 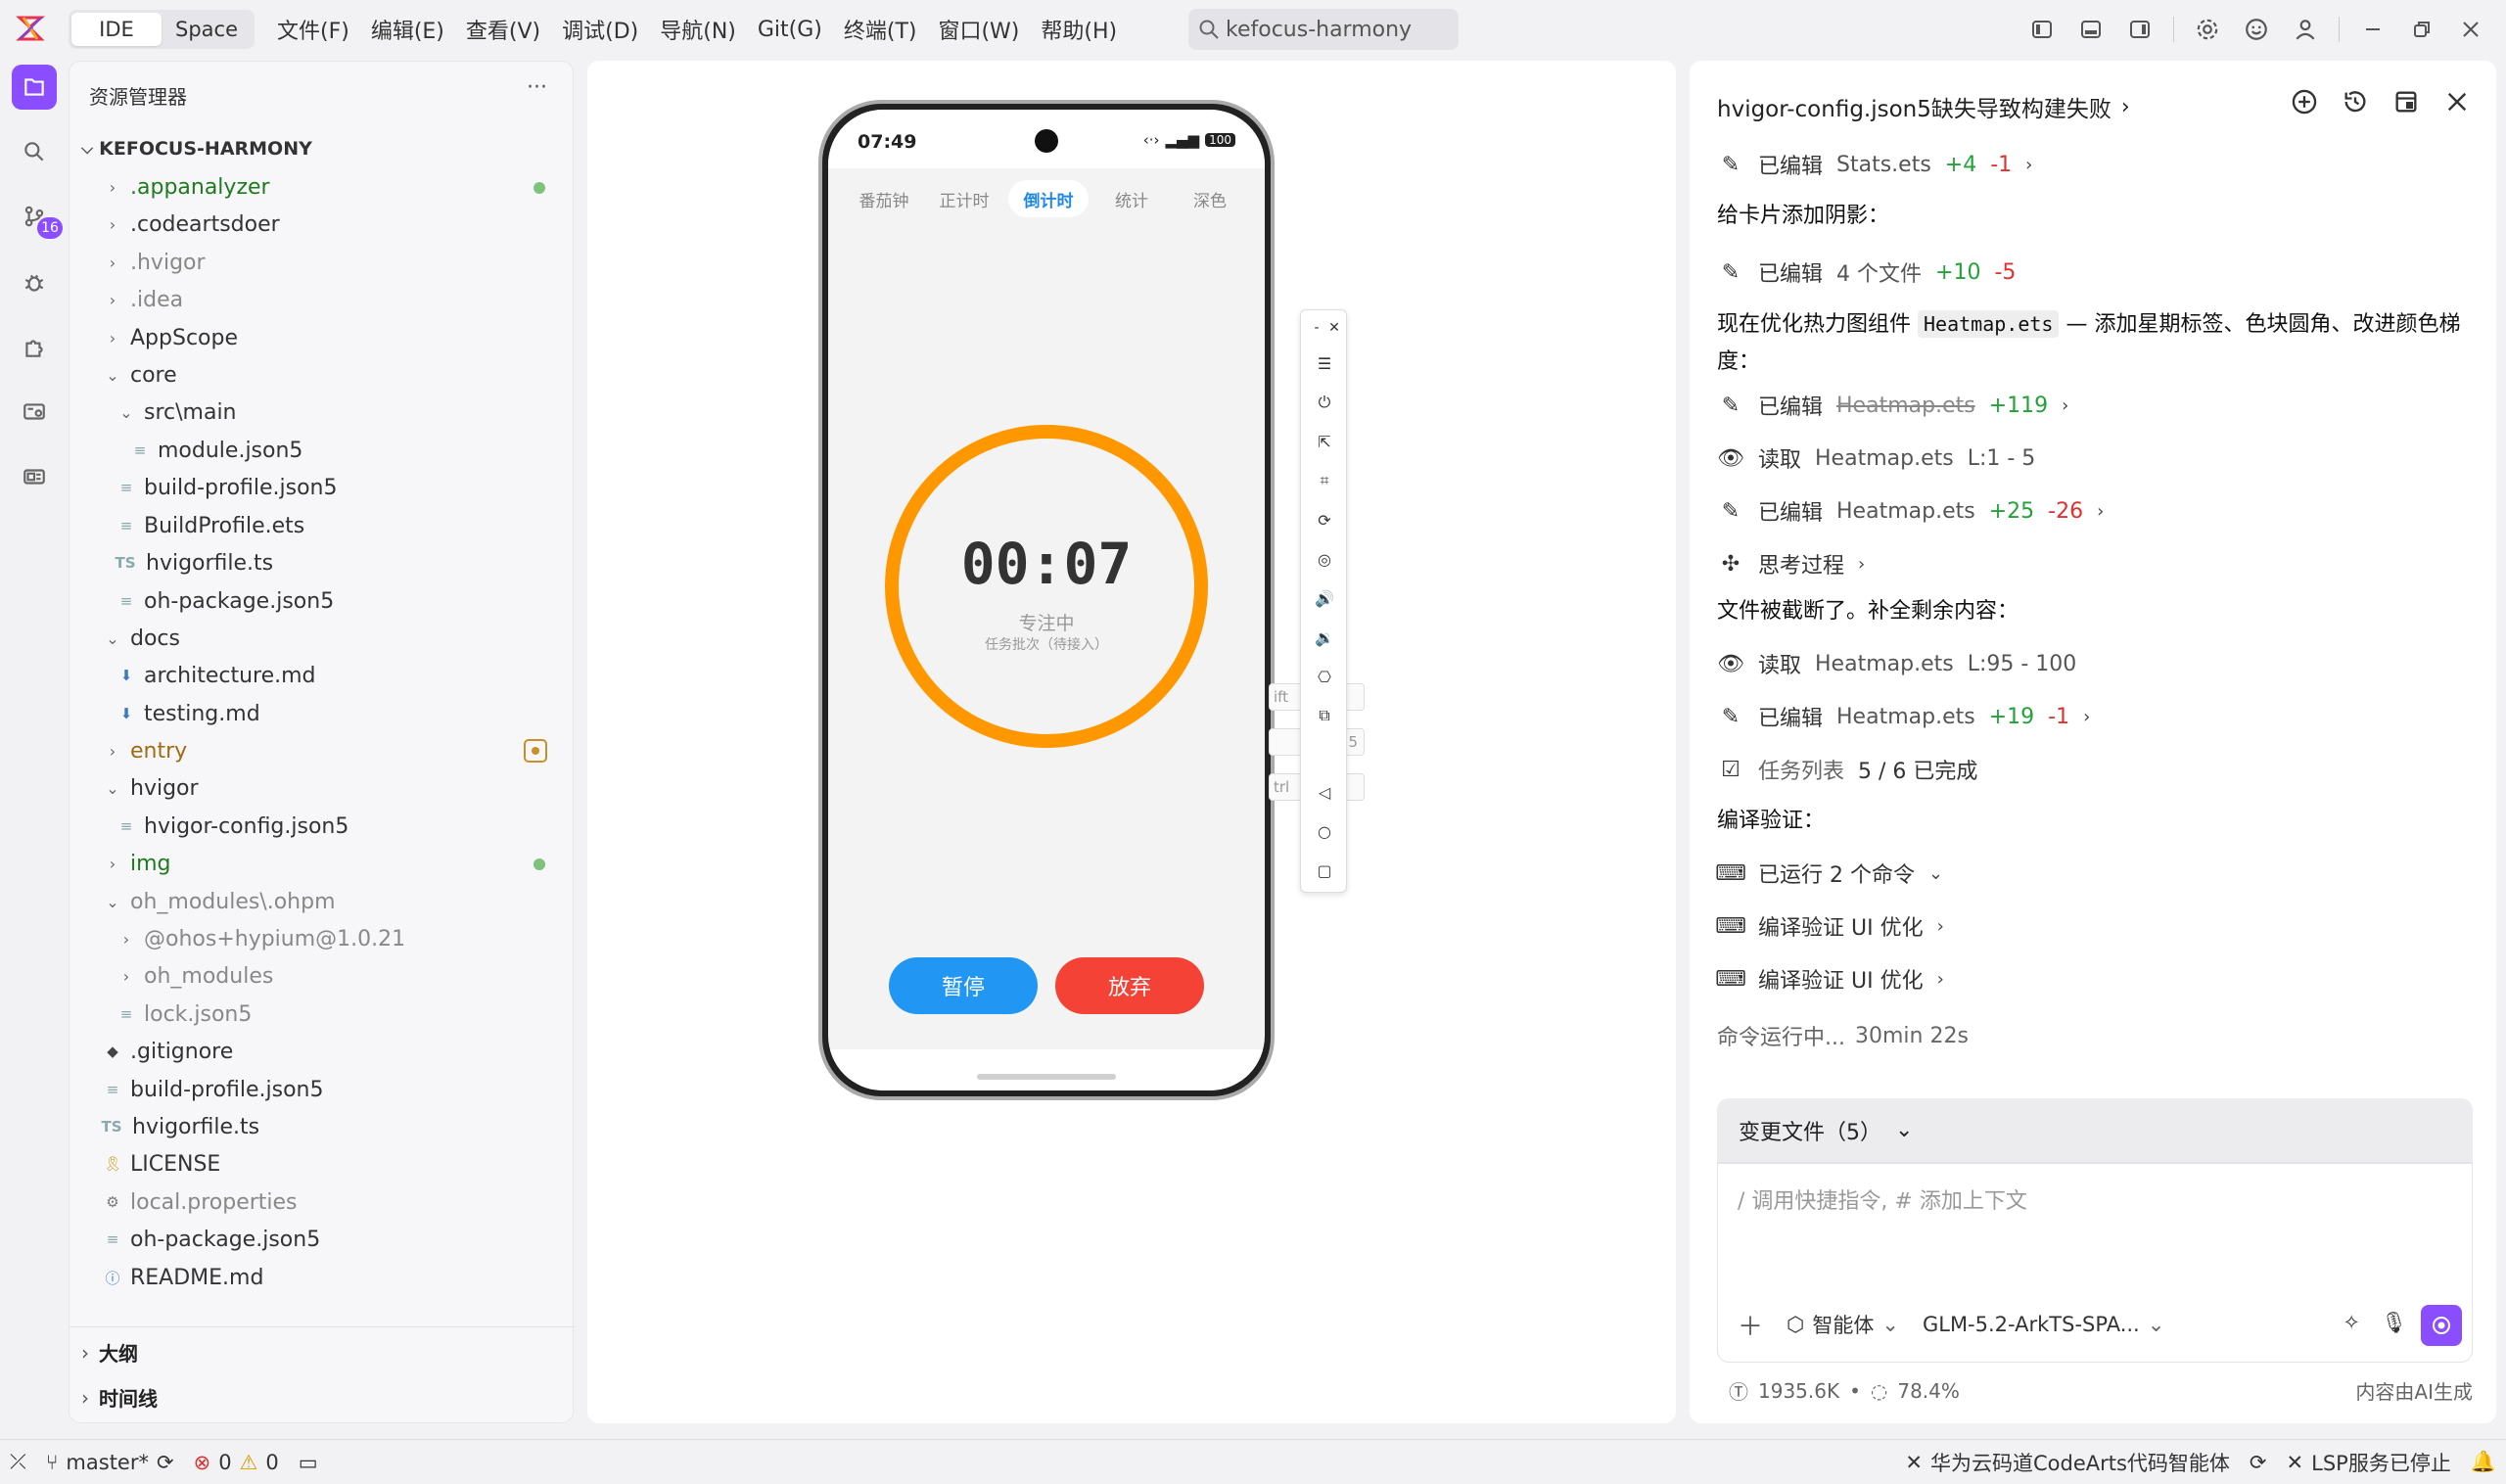 What do you see at coordinates (790, 30) in the screenshot?
I see `menu-git: Git(G)` at bounding box center [790, 30].